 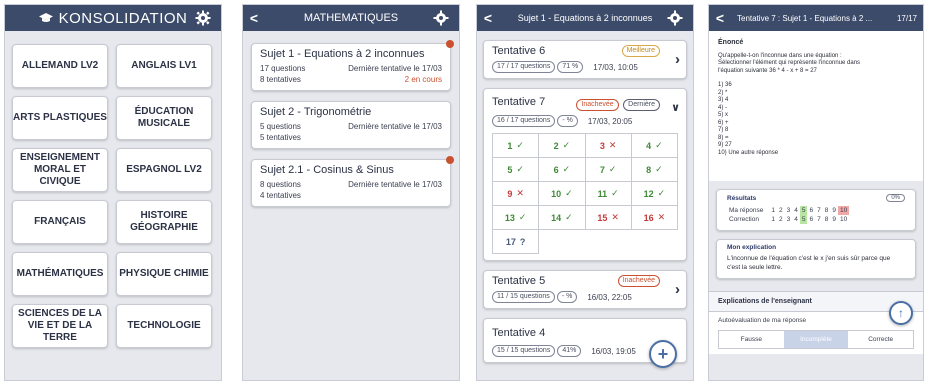 What do you see at coordinates (556, 145) in the screenshot?
I see `question-number: 2` at bounding box center [556, 145].